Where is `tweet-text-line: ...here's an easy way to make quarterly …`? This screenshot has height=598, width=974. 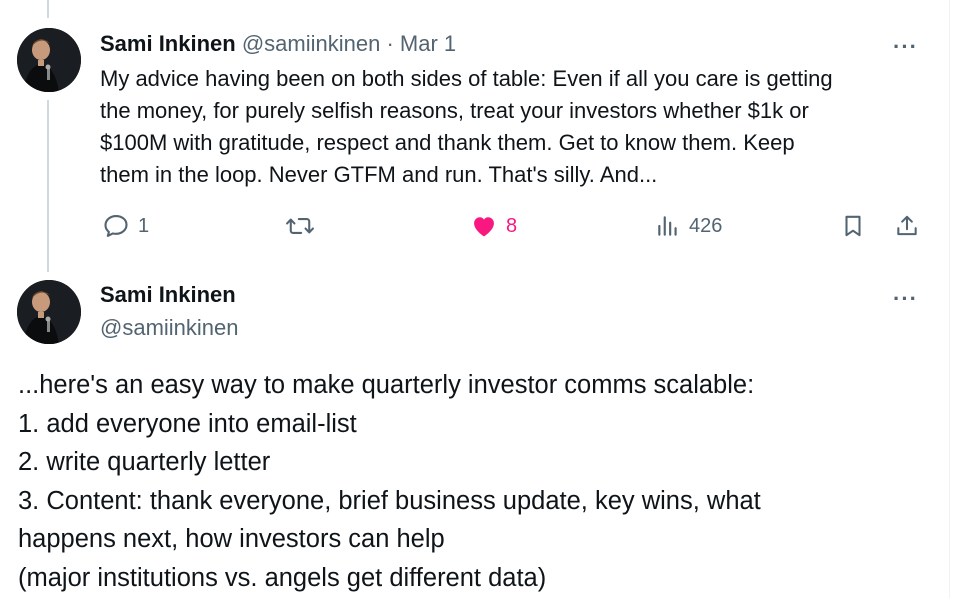 tweet-text-line: ...here's an easy way to make quarterly … is located at coordinates (386, 385).